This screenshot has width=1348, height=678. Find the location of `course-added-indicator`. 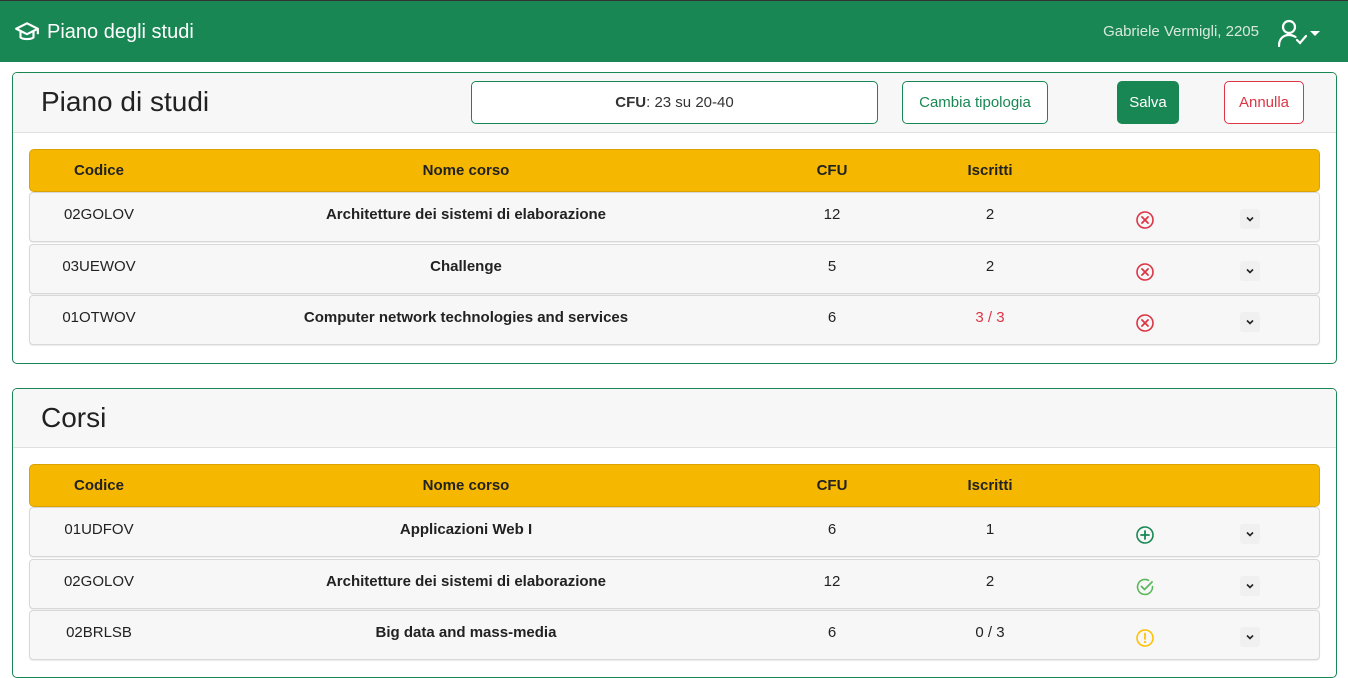

course-added-indicator is located at coordinates (1145, 584).